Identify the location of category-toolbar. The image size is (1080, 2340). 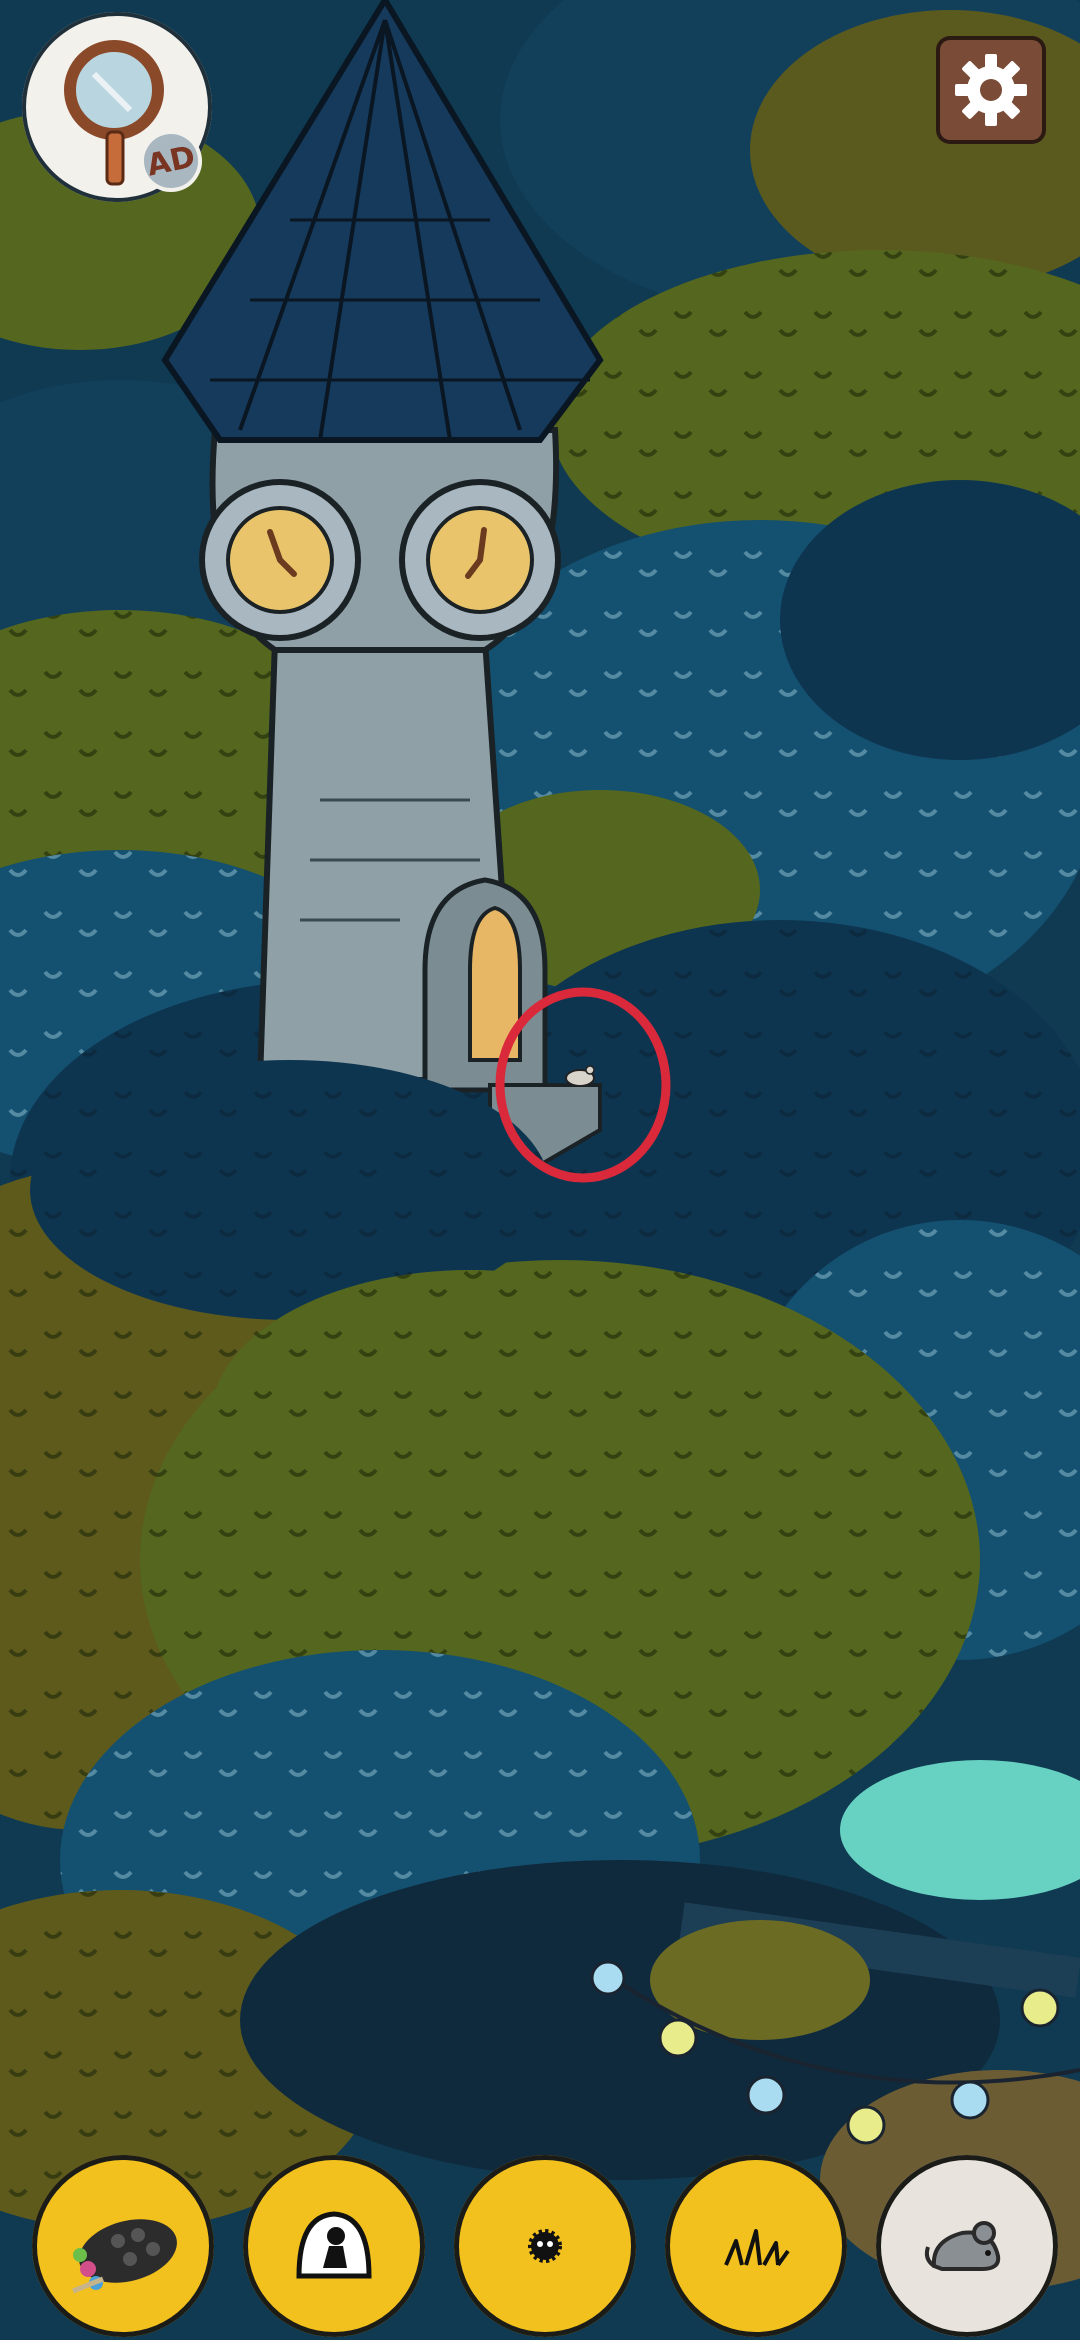
(540, 2242).